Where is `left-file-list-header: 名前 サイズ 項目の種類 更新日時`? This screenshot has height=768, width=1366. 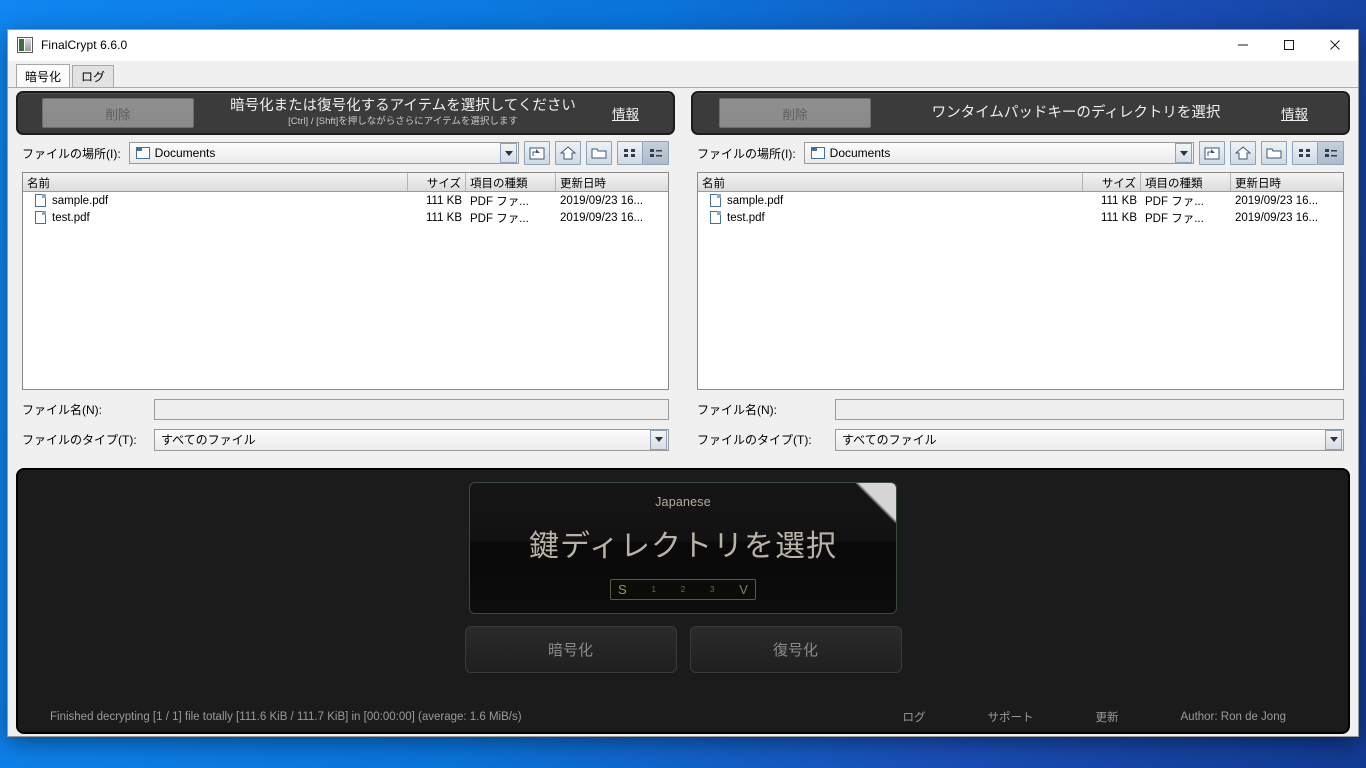 left-file-list-header: 名前 サイズ 項目の種類 更新日時 is located at coordinates (345, 182).